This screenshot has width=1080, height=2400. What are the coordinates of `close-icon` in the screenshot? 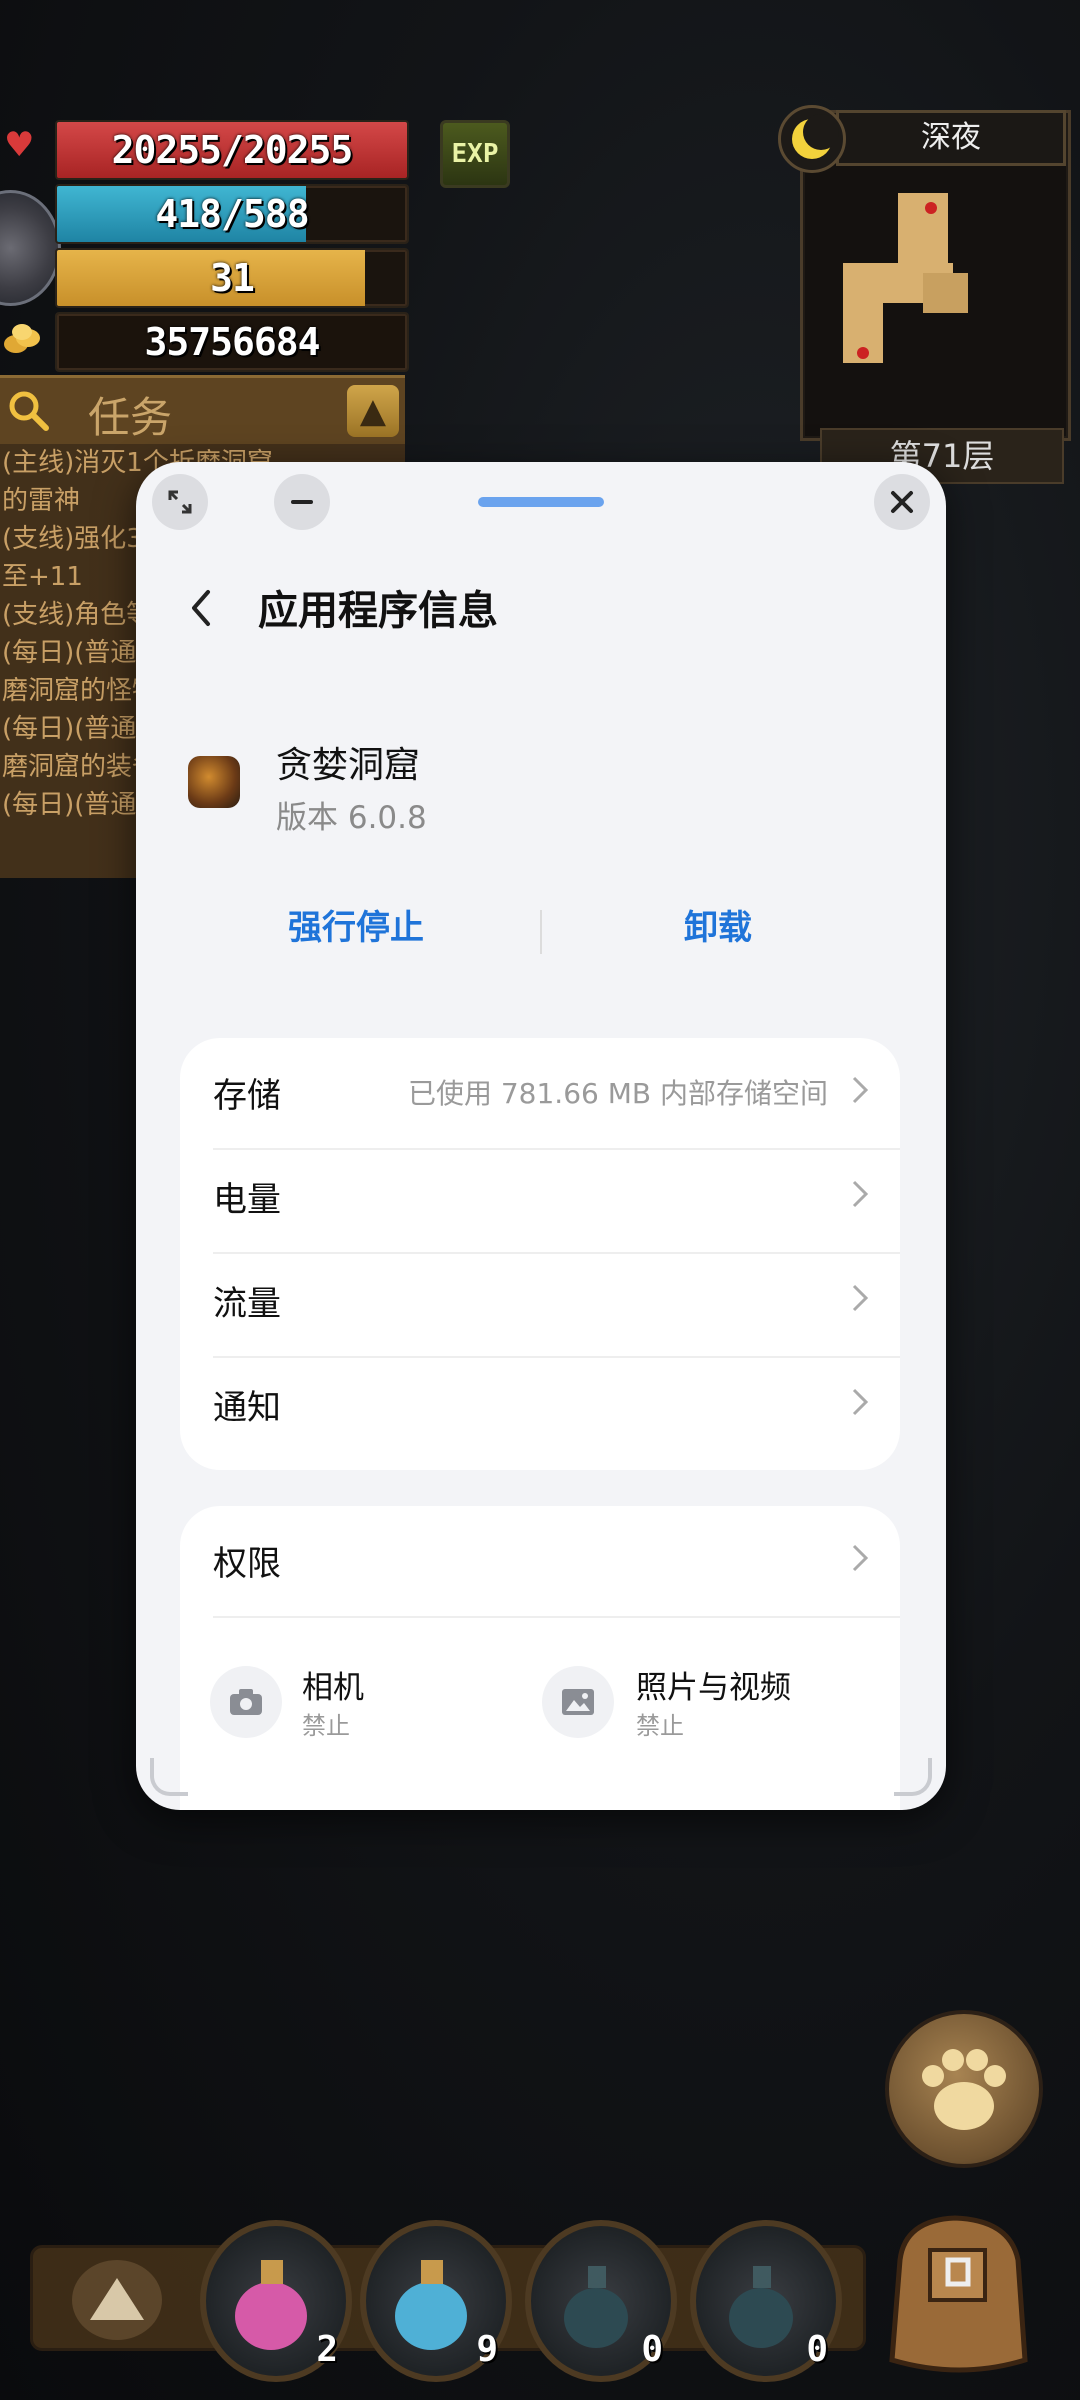 It's located at (902, 502).